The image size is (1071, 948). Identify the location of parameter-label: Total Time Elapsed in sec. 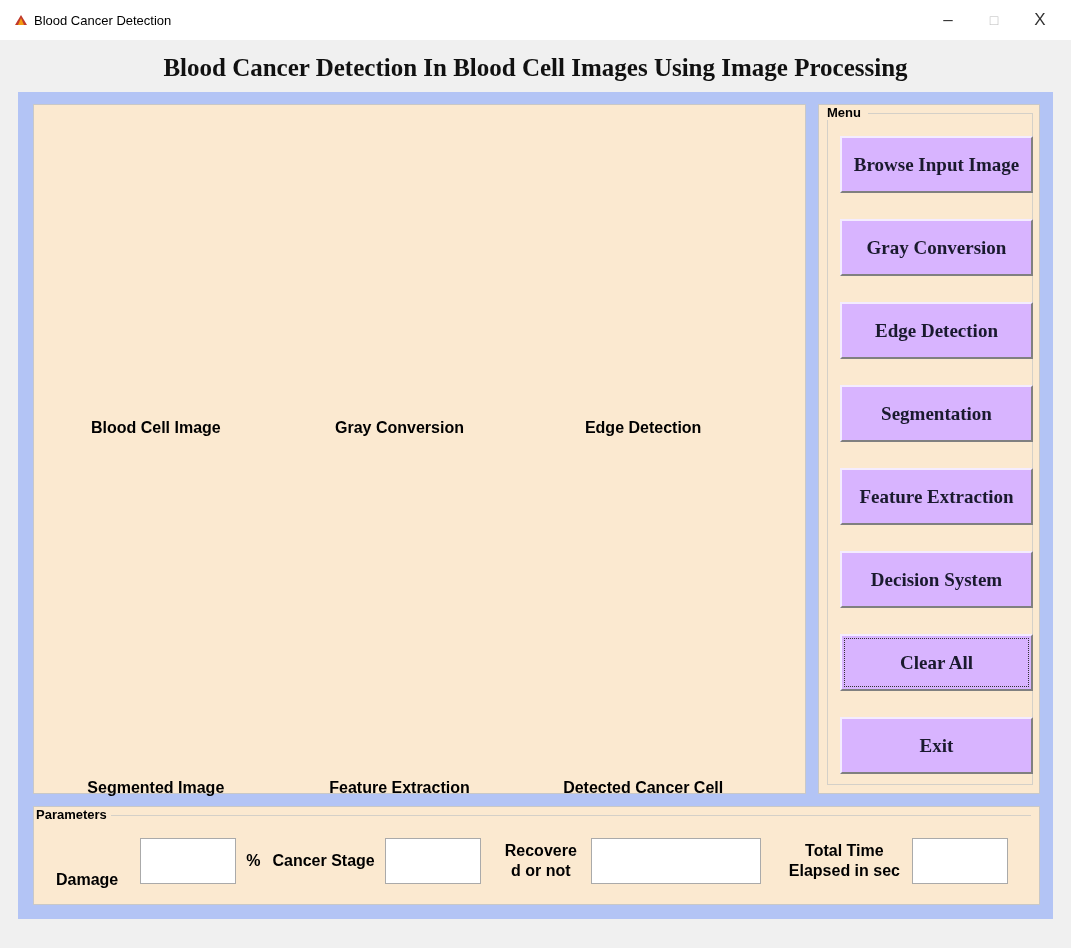
(844, 861).